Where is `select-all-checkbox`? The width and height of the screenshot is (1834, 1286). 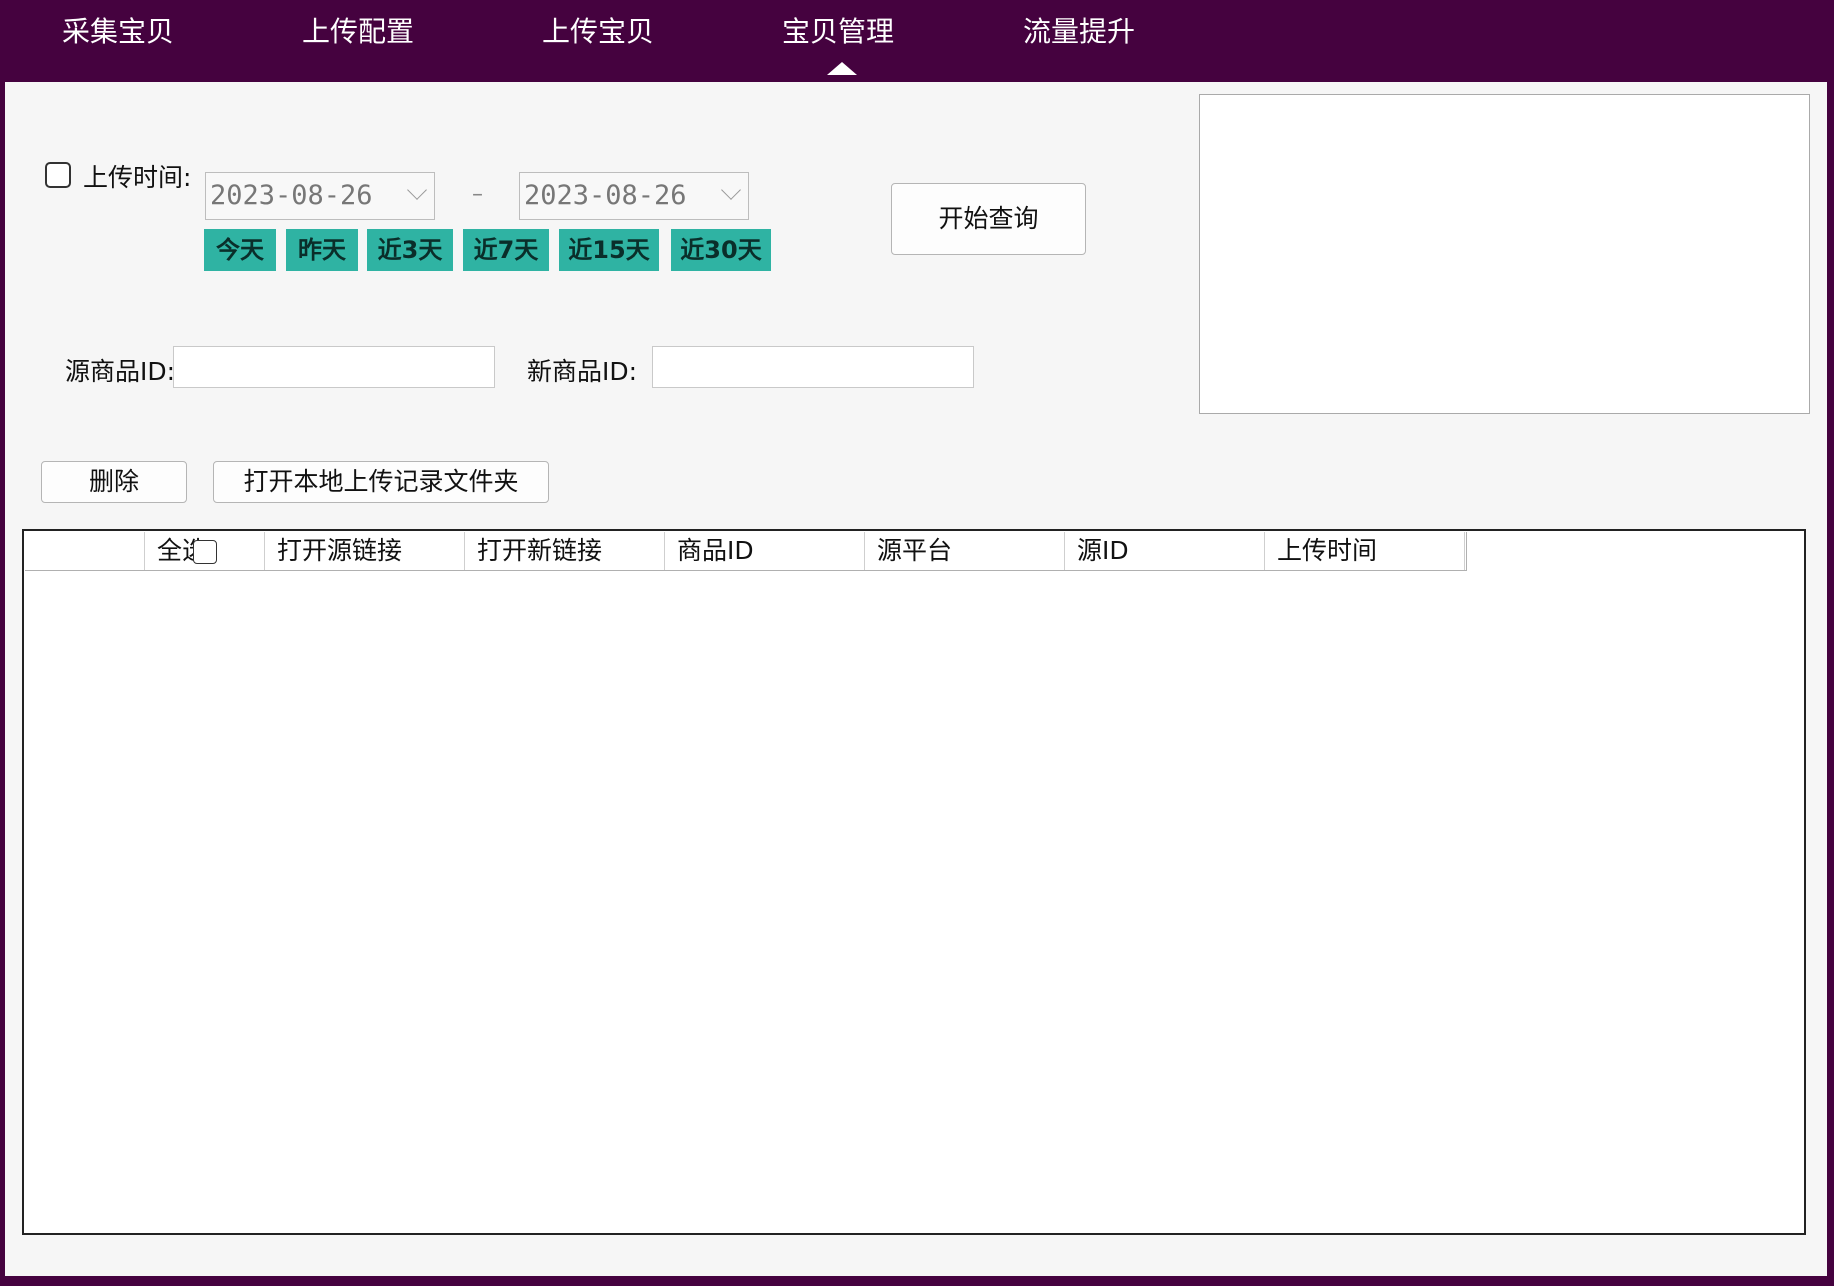
select-all-checkbox is located at coordinates (205, 552).